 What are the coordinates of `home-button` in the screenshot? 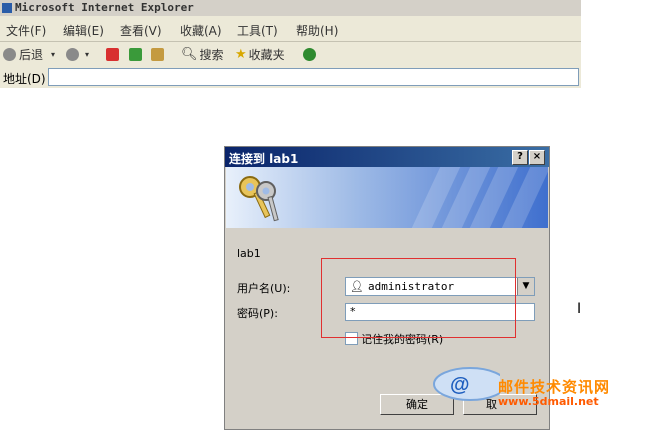 It's located at (157, 54).